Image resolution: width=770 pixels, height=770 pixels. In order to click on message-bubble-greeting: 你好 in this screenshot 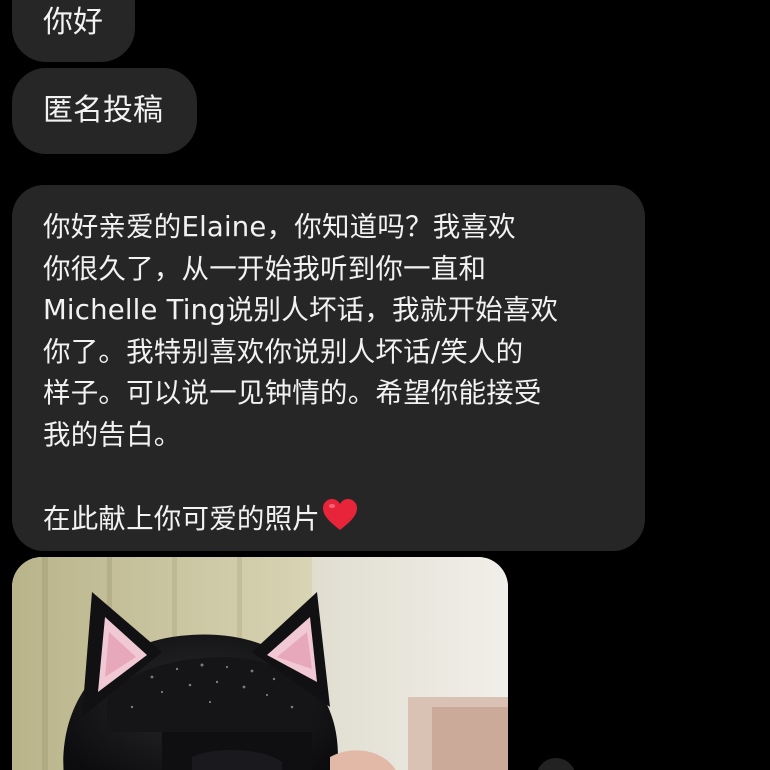, I will do `click(73, 31)`.